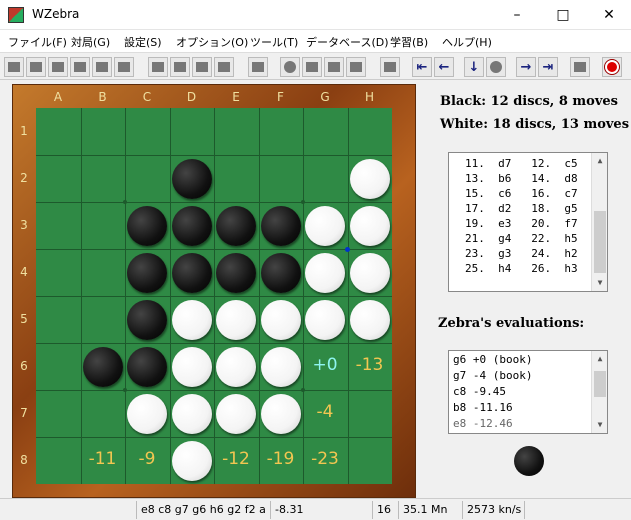 This screenshot has height=520, width=631. What do you see at coordinates (521, 238) in the screenshot?
I see `move-row: 21. g4 22. h5` at bounding box center [521, 238].